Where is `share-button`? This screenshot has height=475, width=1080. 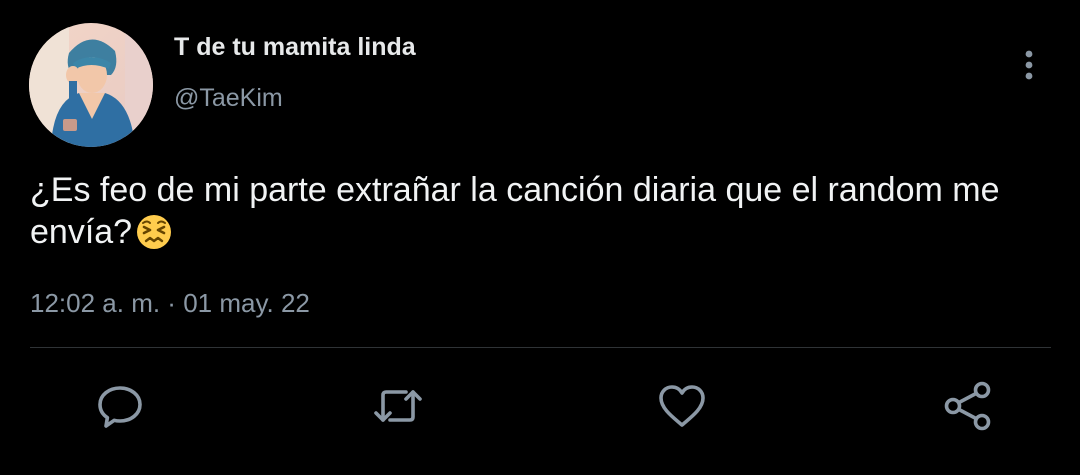
share-button is located at coordinates (968, 406).